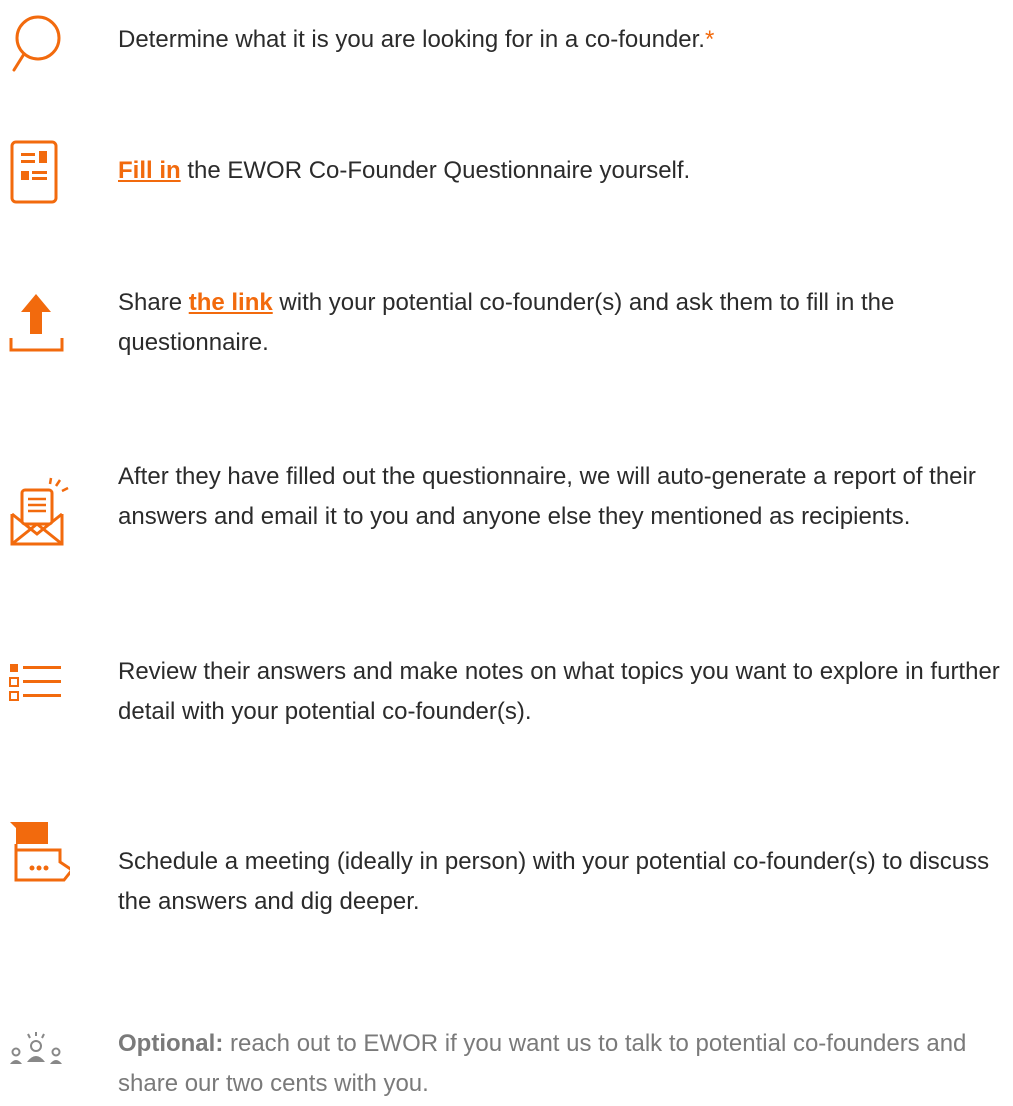  Describe the element at coordinates (36, 1060) in the screenshot. I see `people-group-icon` at that location.